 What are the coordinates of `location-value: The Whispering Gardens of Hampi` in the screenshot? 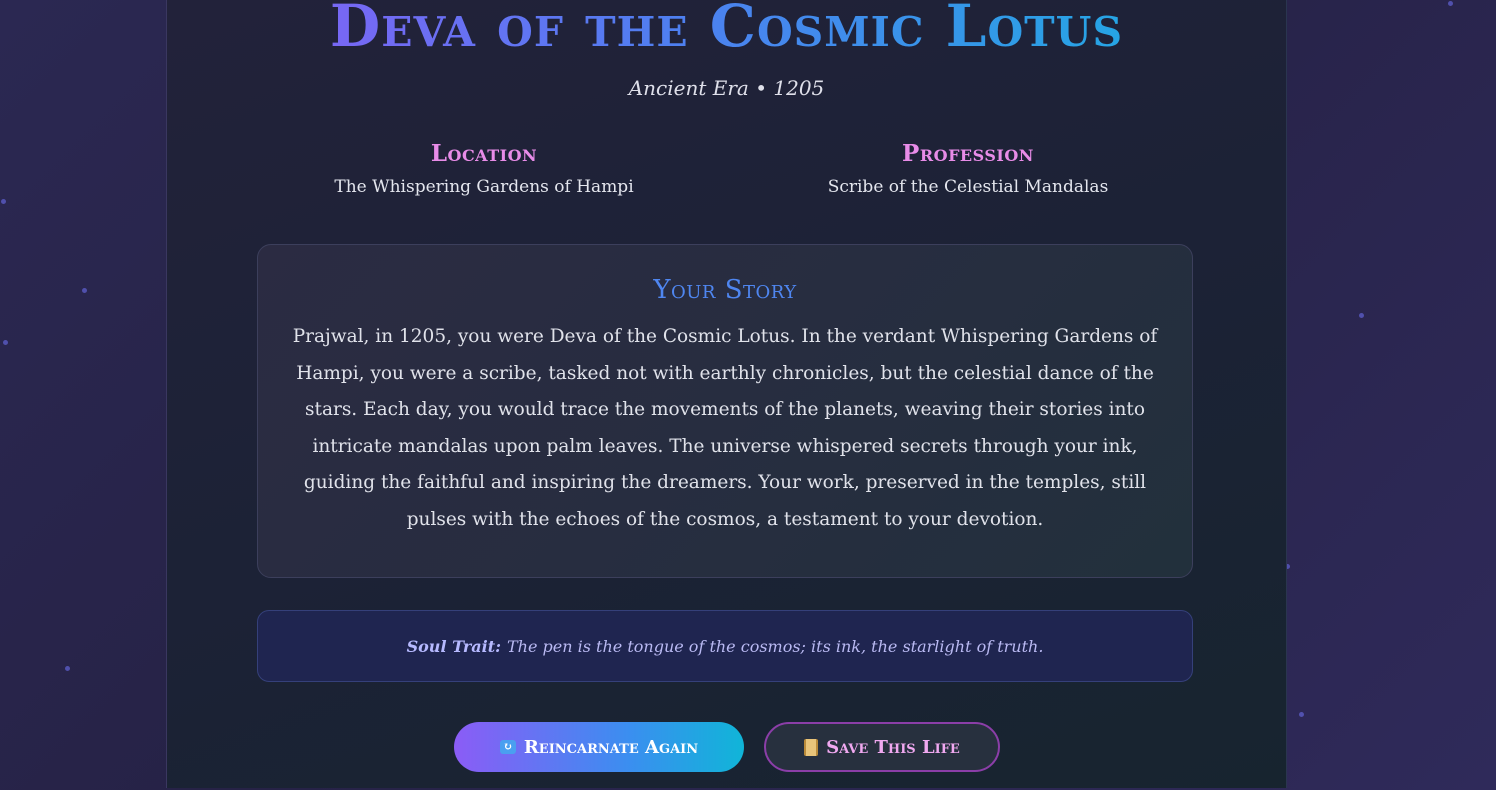 It's located at (484, 187).